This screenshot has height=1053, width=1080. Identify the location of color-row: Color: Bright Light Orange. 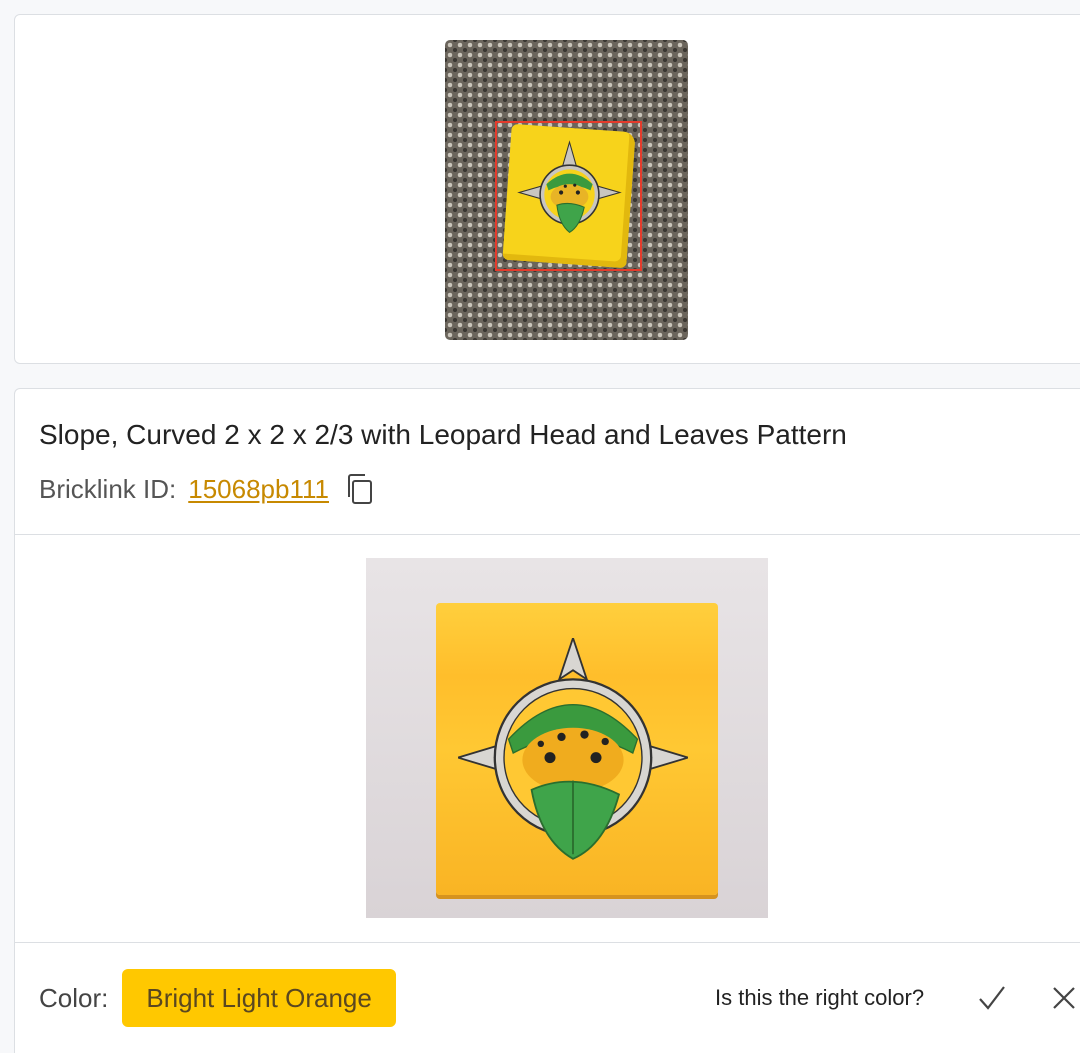
(217, 998).